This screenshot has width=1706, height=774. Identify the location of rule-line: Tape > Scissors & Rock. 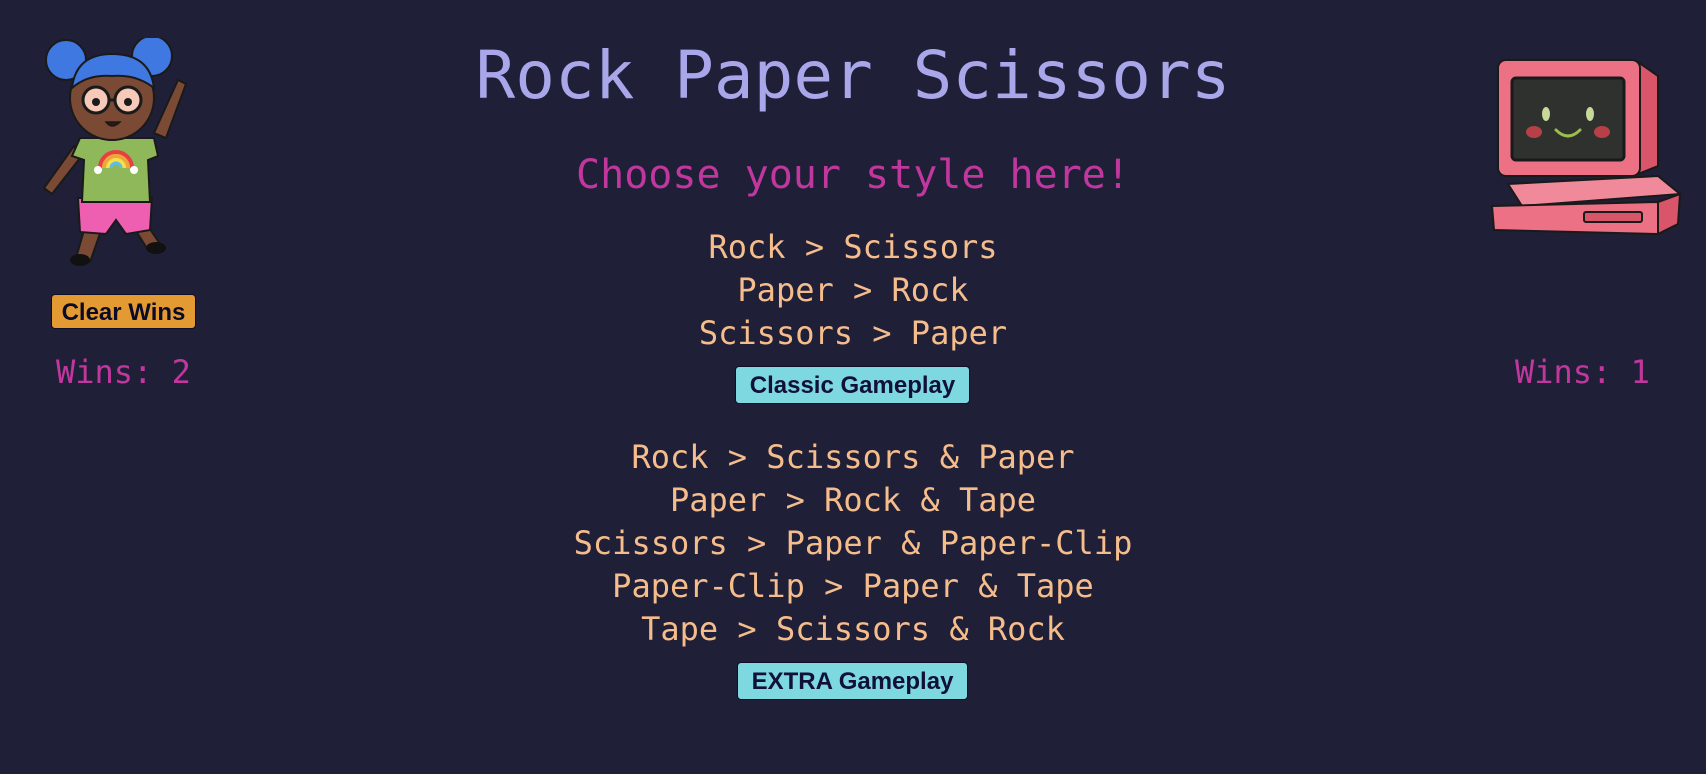
(853, 629).